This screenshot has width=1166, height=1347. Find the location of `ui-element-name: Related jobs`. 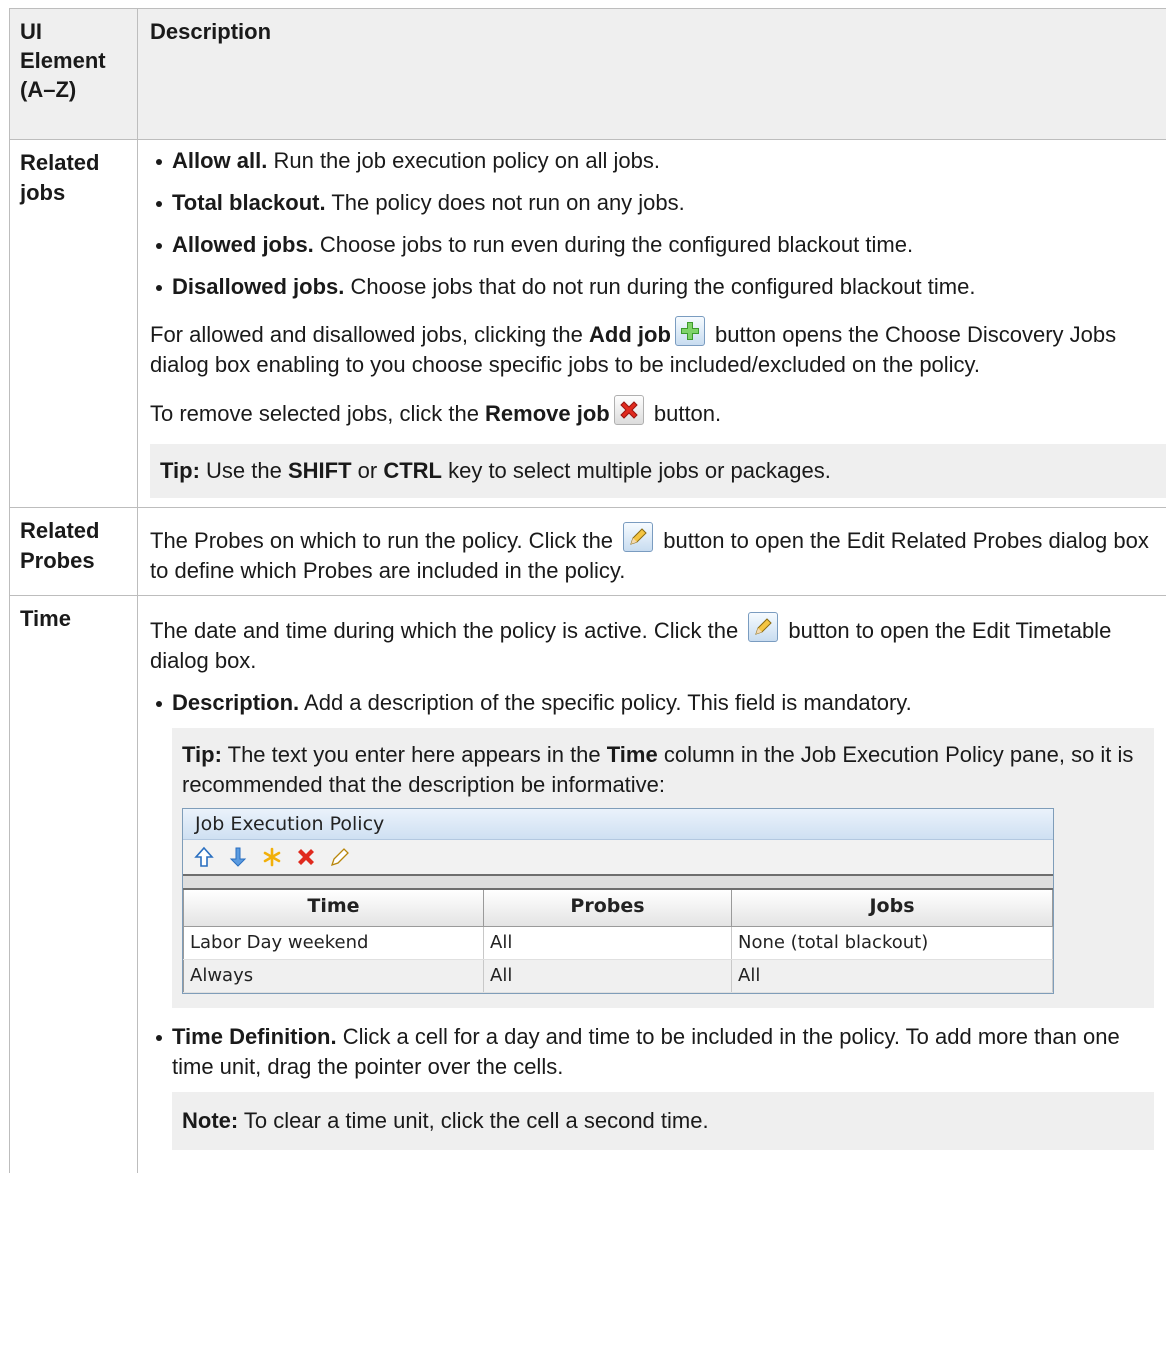

ui-element-name: Related jobs is located at coordinates (73, 323).